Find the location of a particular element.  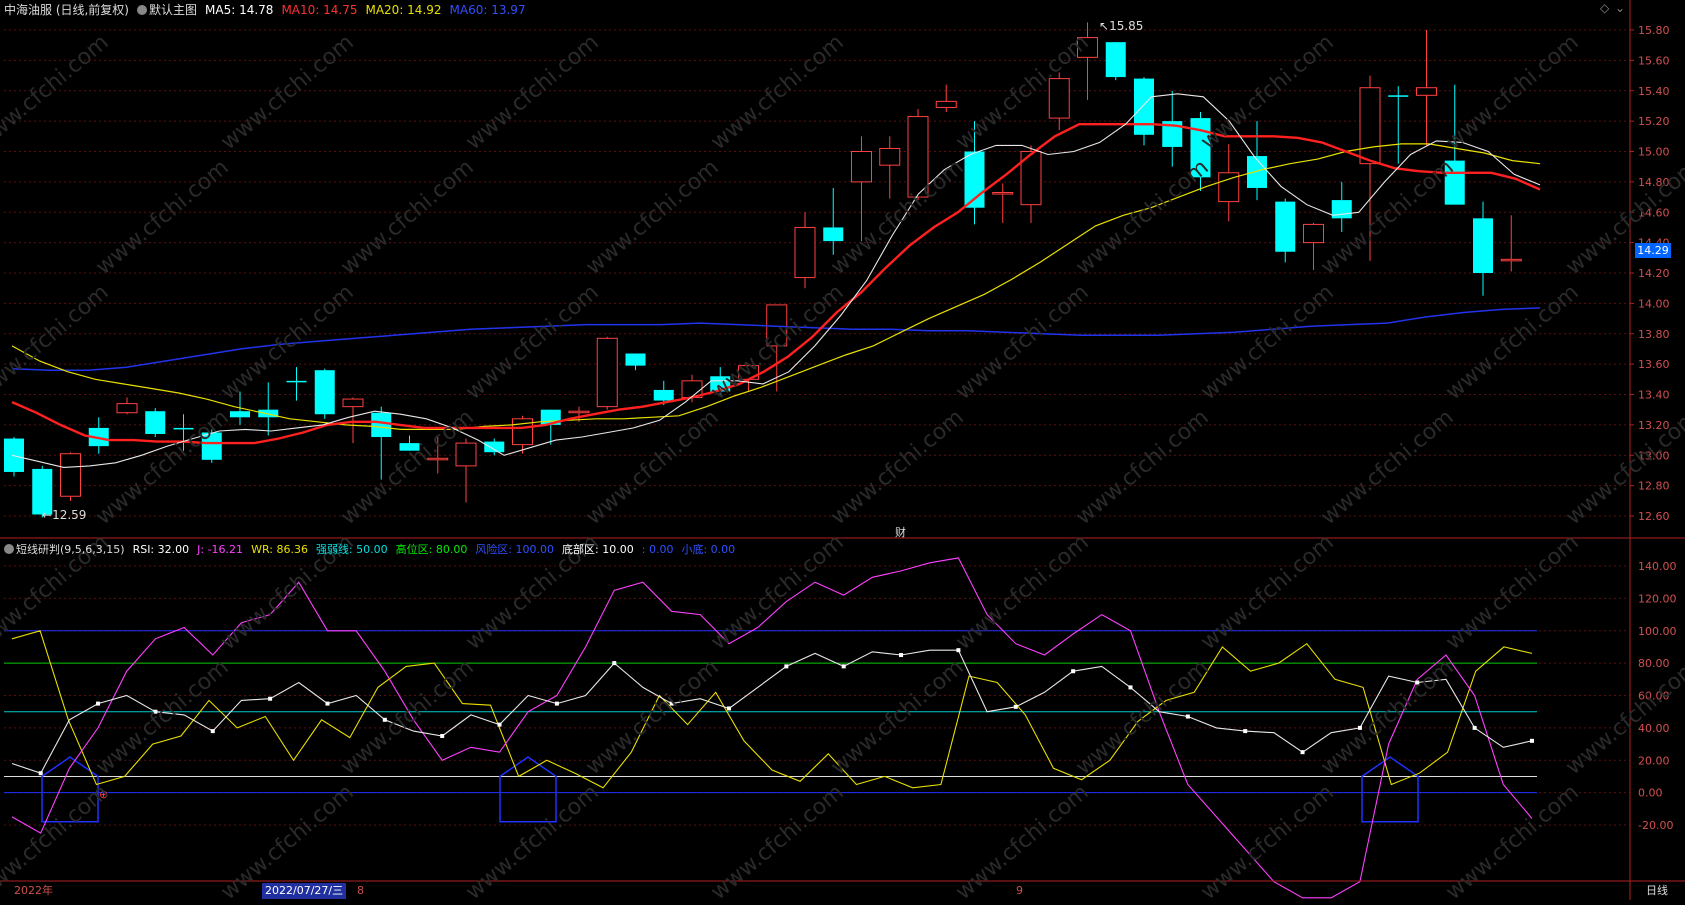

month-label-8: 8 is located at coordinates (360, 890).